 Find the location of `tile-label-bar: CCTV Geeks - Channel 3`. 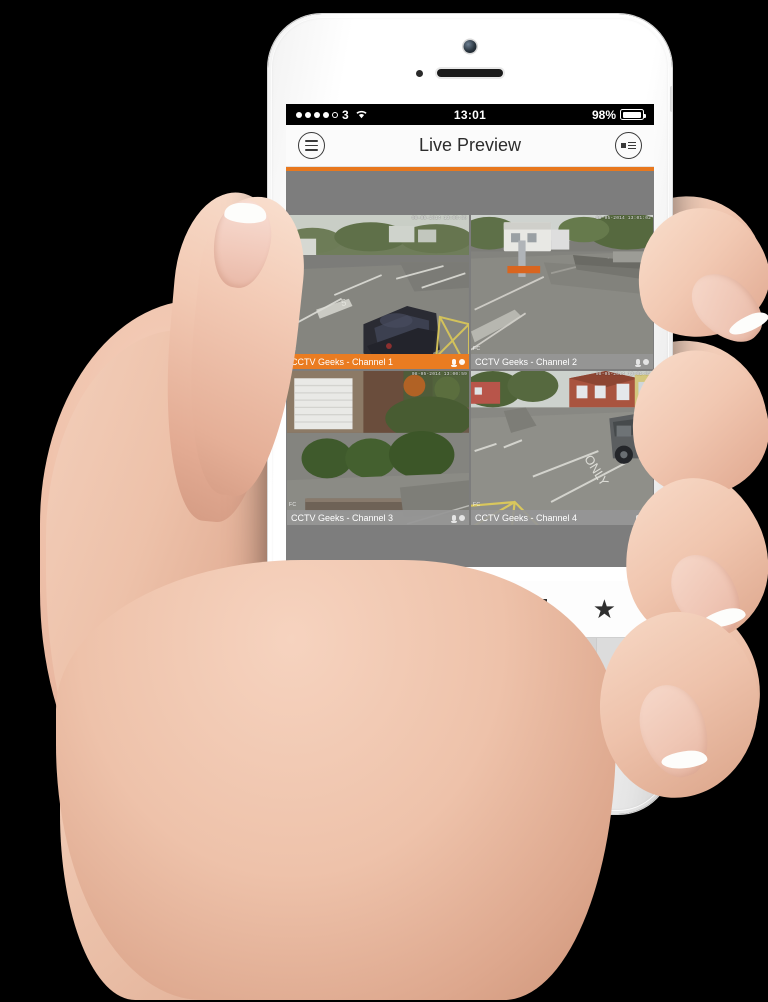

tile-label-bar: CCTV Geeks - Channel 3 is located at coordinates (378, 517).